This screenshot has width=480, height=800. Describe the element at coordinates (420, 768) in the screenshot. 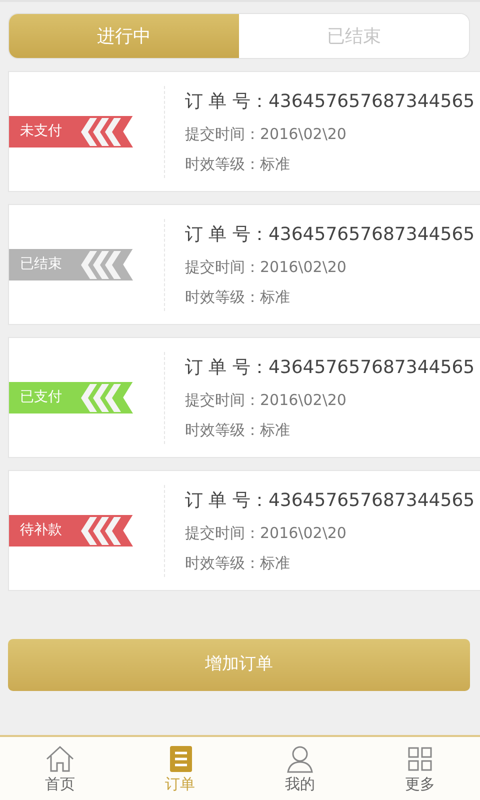

I see `nav-tab: 更多` at that location.